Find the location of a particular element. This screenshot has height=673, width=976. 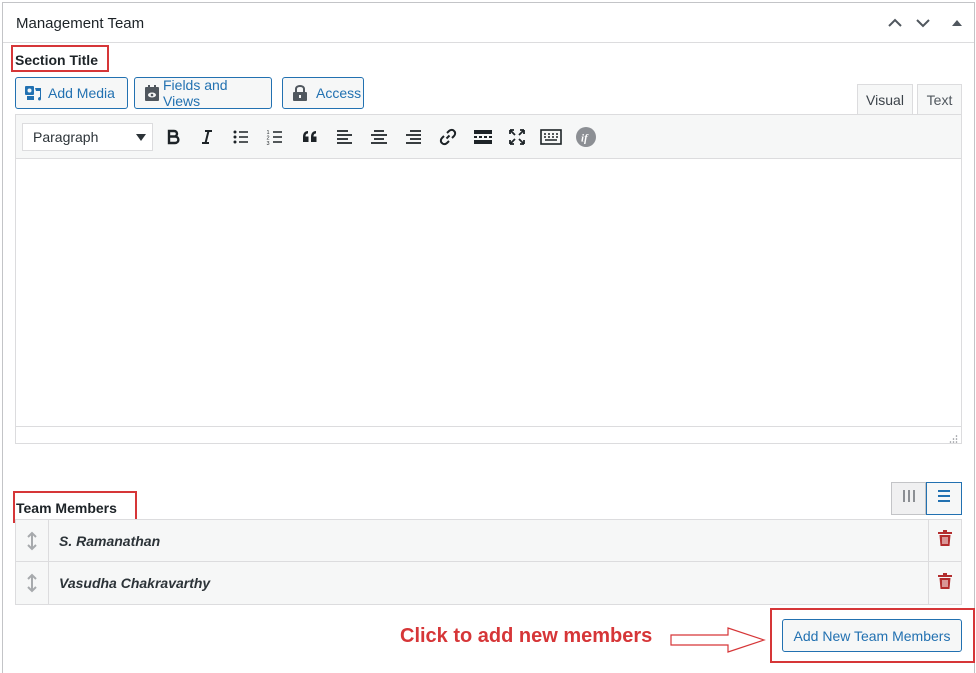

add-media-button: Add Media is located at coordinates (71, 93).